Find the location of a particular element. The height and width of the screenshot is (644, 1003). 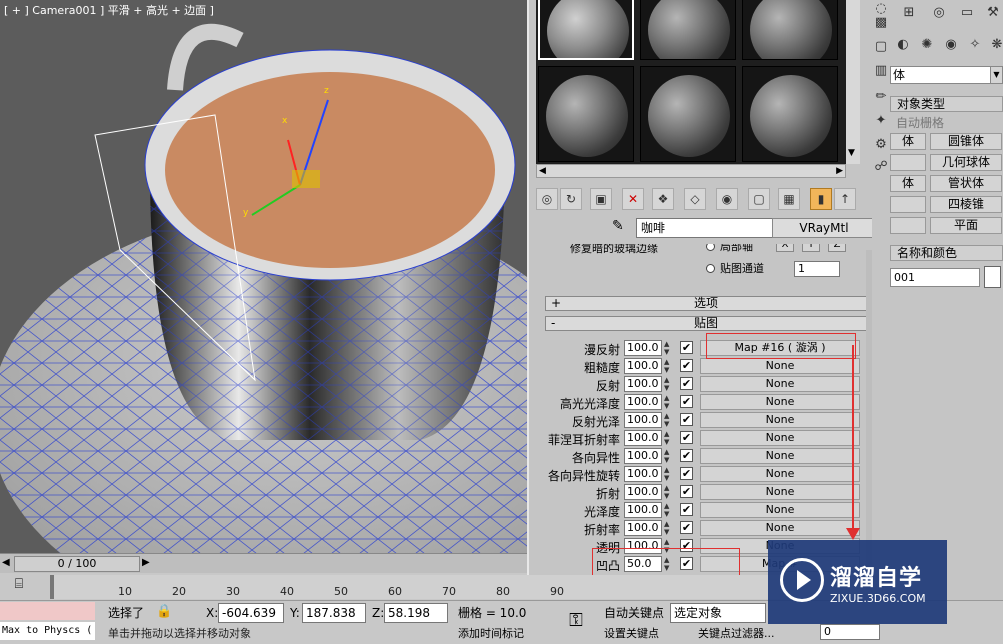

set-key-button: 设置关键点 is located at coordinates (631, 634).